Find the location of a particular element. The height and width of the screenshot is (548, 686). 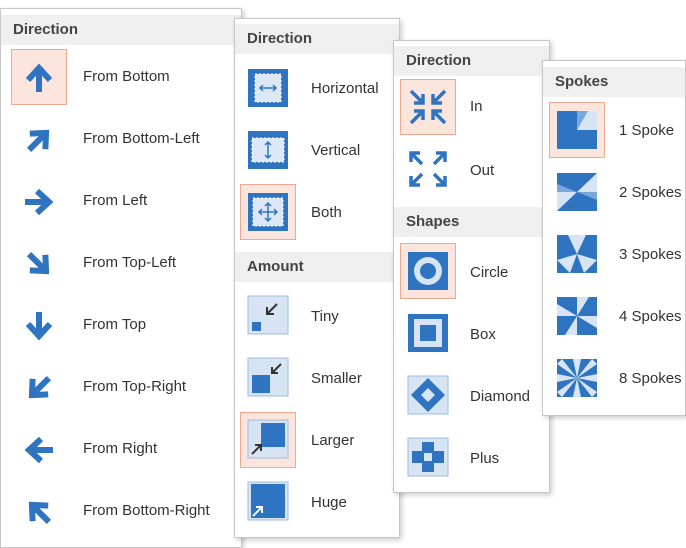

spokes-header: Spokes is located at coordinates (614, 82).